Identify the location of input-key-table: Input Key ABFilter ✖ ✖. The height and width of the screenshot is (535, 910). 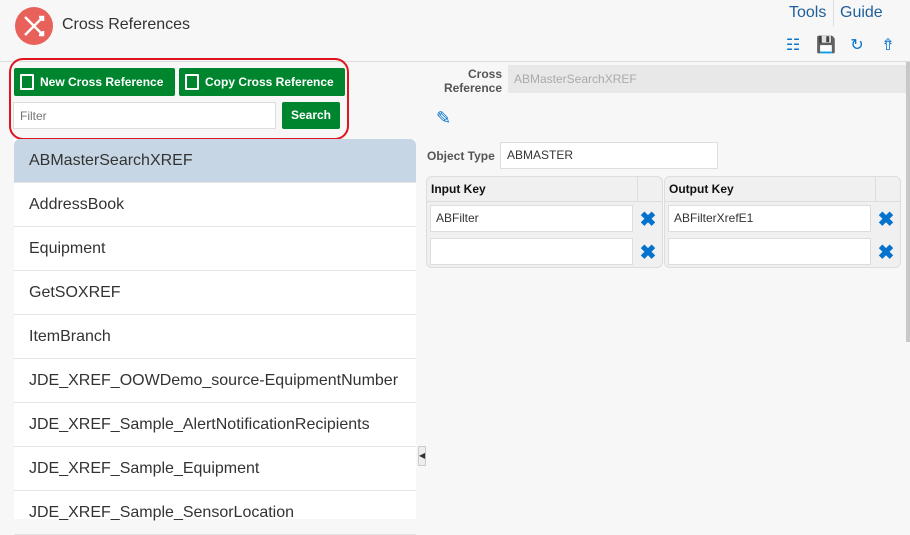
(544, 222).